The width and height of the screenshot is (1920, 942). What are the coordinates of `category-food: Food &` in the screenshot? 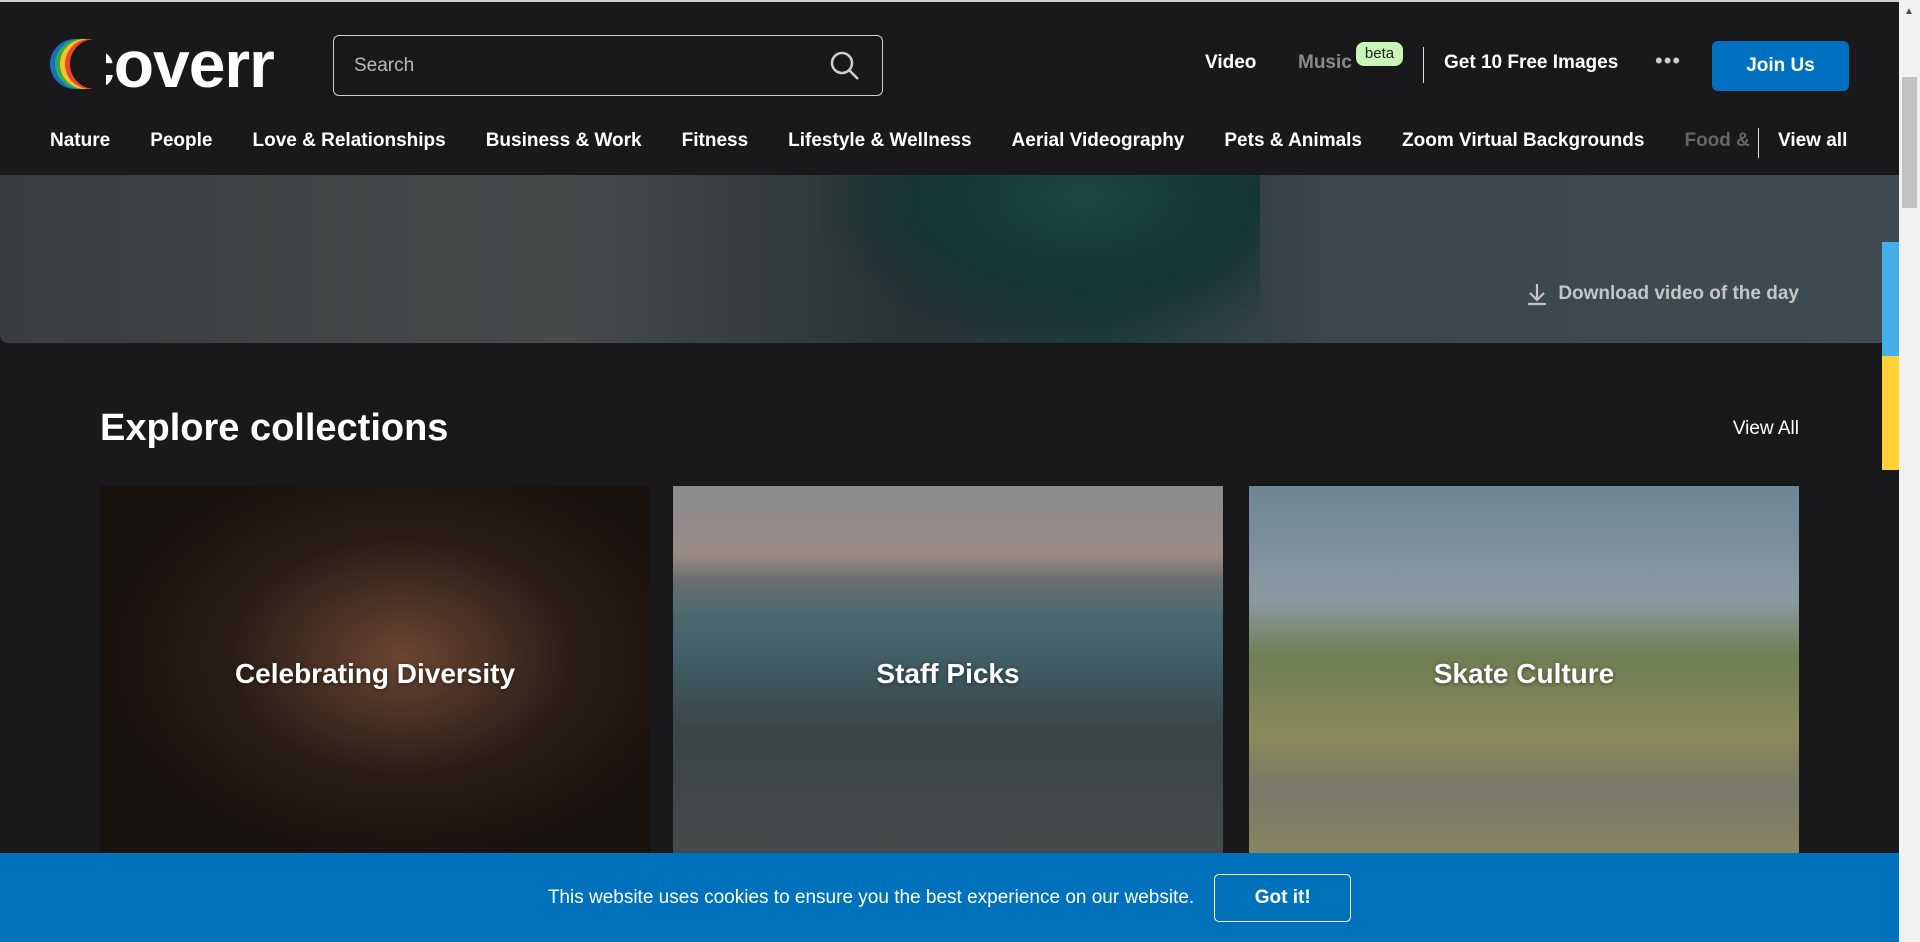 It's located at (1716, 141).